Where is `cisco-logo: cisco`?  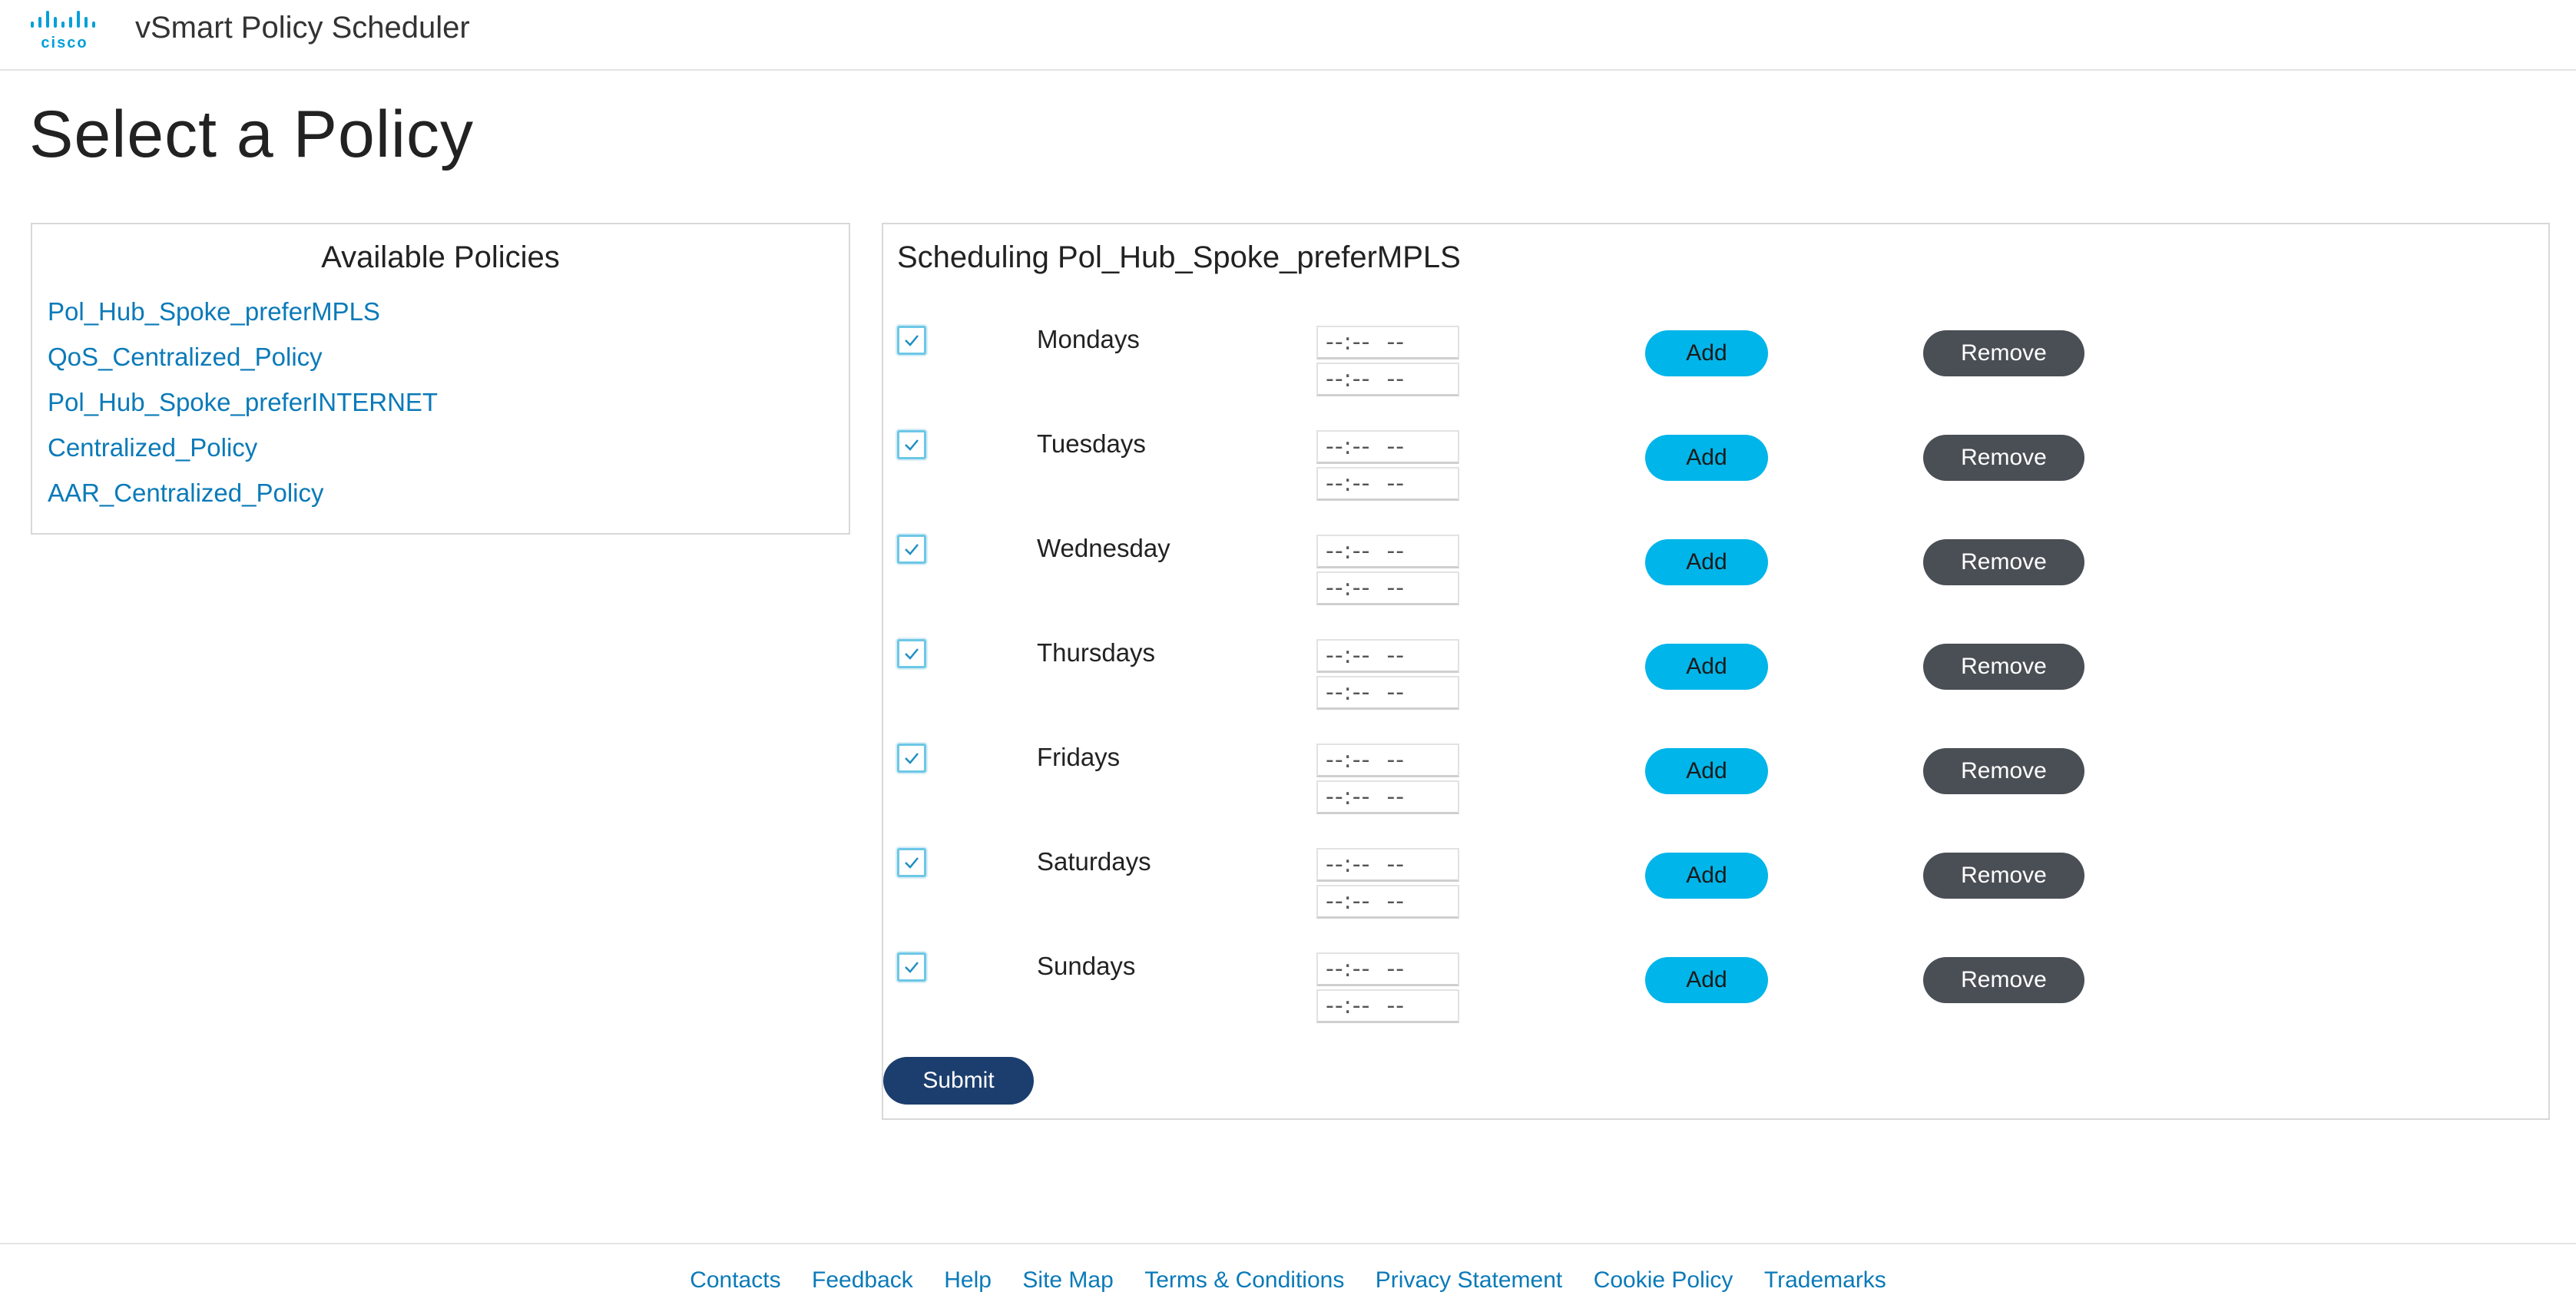 cisco-logo: cisco is located at coordinates (67, 31).